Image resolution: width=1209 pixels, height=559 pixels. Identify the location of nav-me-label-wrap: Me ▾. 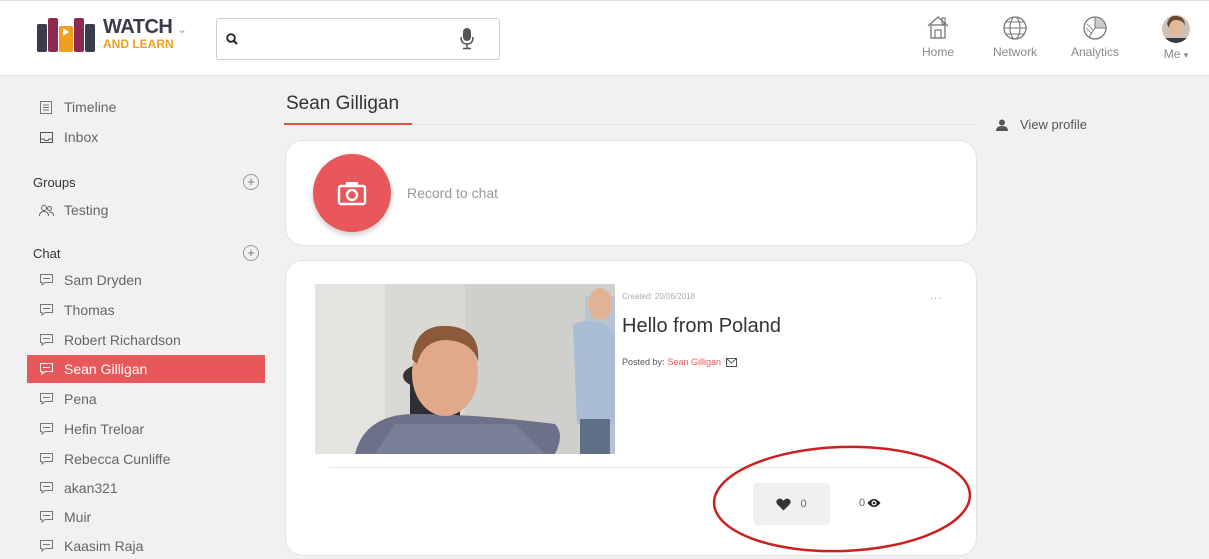
(1176, 54).